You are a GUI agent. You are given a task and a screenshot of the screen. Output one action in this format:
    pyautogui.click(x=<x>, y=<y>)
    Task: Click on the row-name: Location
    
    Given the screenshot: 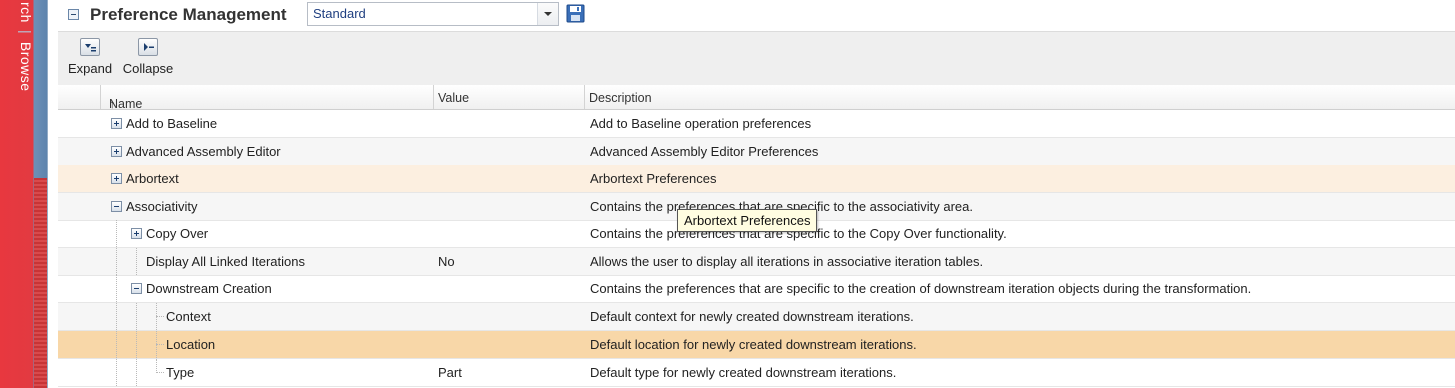 What is the action you would take?
    pyautogui.click(x=191, y=344)
    